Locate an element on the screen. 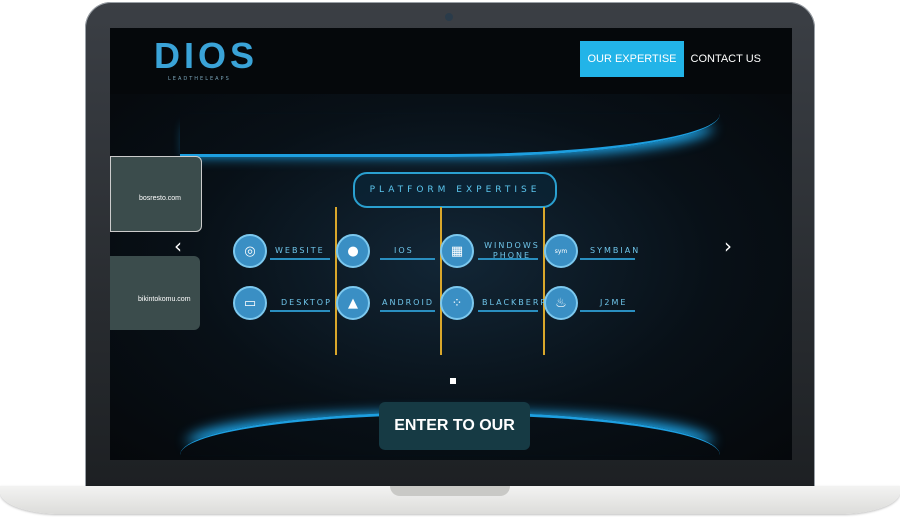 Image resolution: width=900 pixels, height=517 pixels. thumb-bosresto: bosresto.com is located at coordinates (156, 194).